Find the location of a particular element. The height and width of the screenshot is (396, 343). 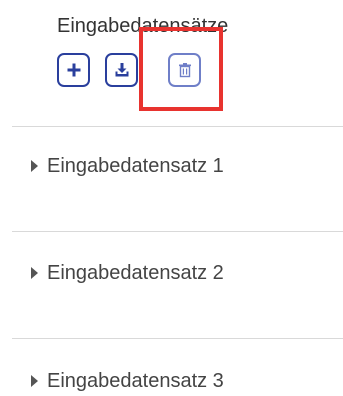

list-item-dataset-3: Eingabedatensatz 3 is located at coordinates (127, 381).